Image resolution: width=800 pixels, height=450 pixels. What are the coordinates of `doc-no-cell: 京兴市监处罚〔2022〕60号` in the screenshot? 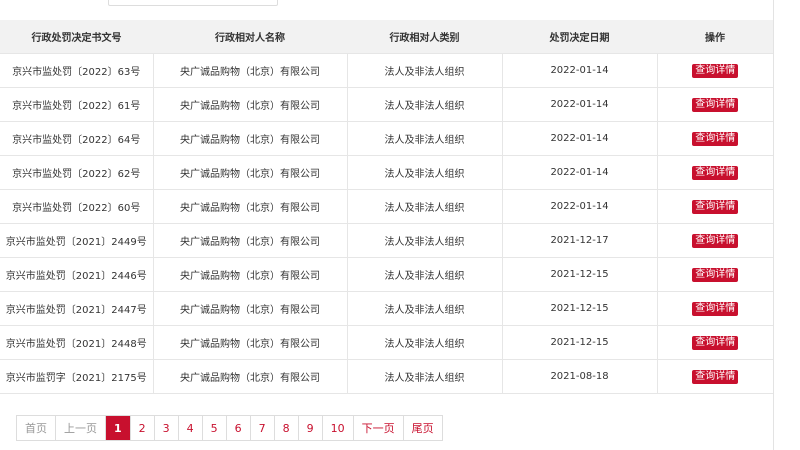 It's located at (77, 206).